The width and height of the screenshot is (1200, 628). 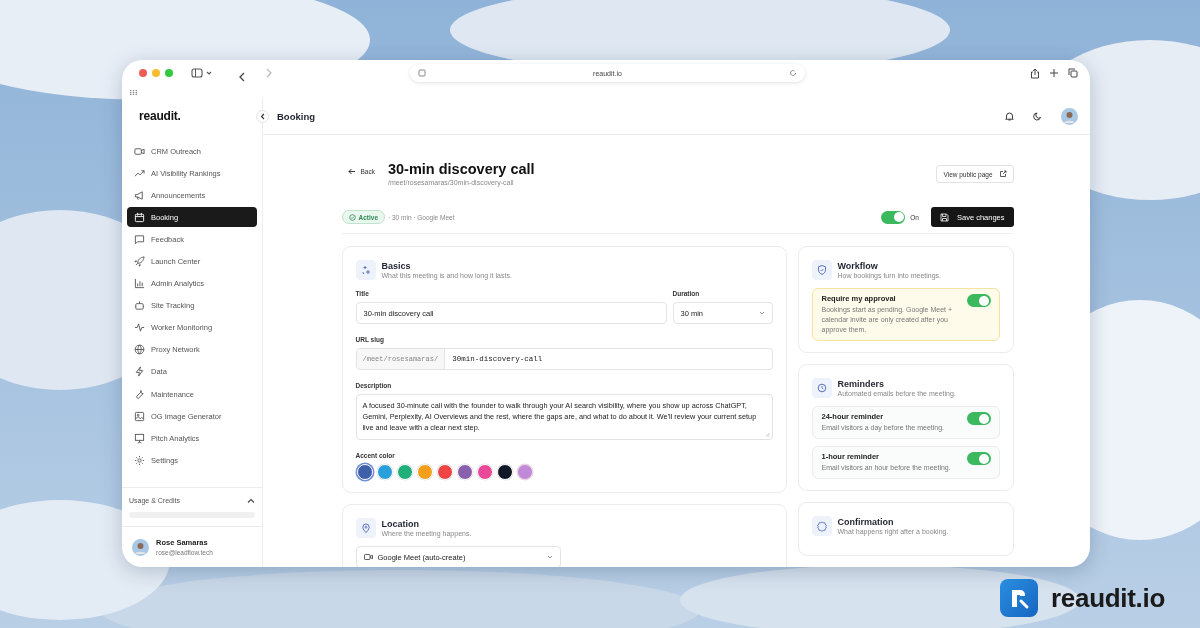 I want to click on reload-icon, so click(x=793, y=73).